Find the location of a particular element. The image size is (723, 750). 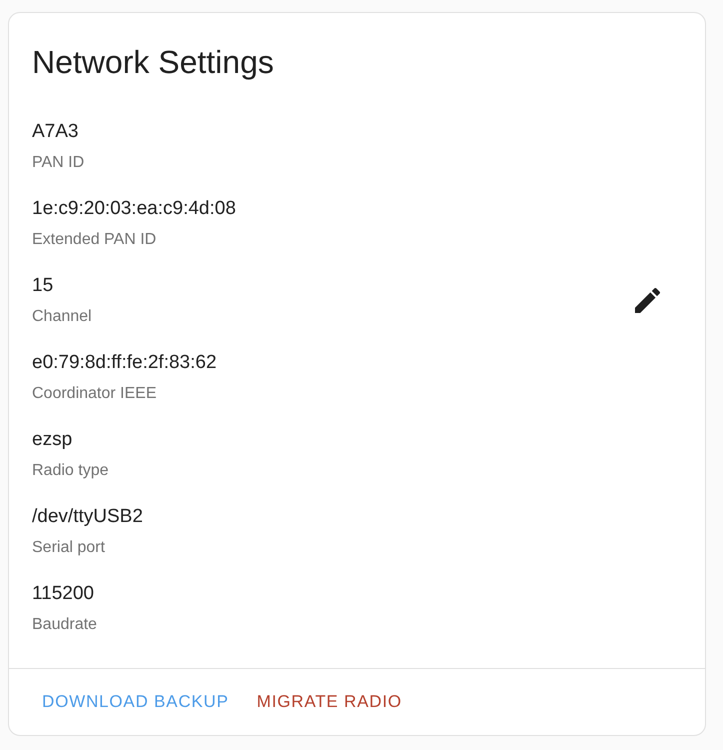

field-label: Radio type is located at coordinates (70, 471).